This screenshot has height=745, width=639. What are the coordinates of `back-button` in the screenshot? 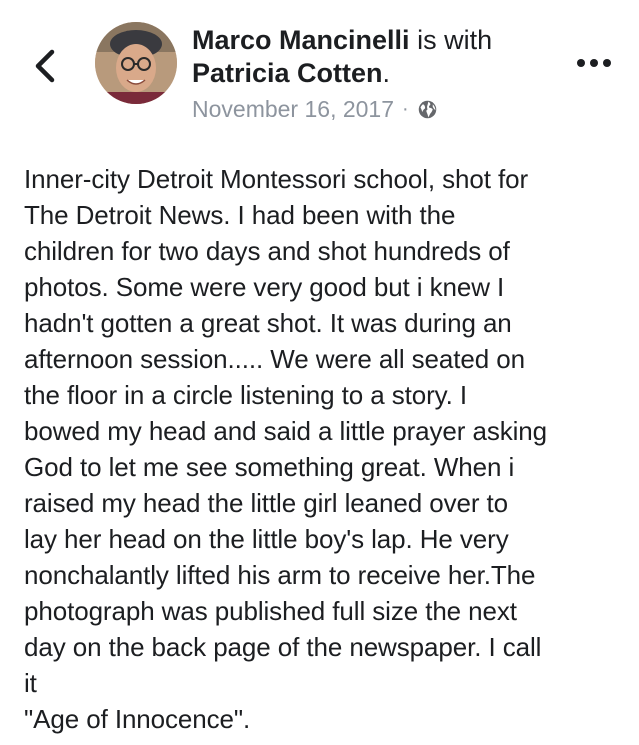 It's located at (48, 66).